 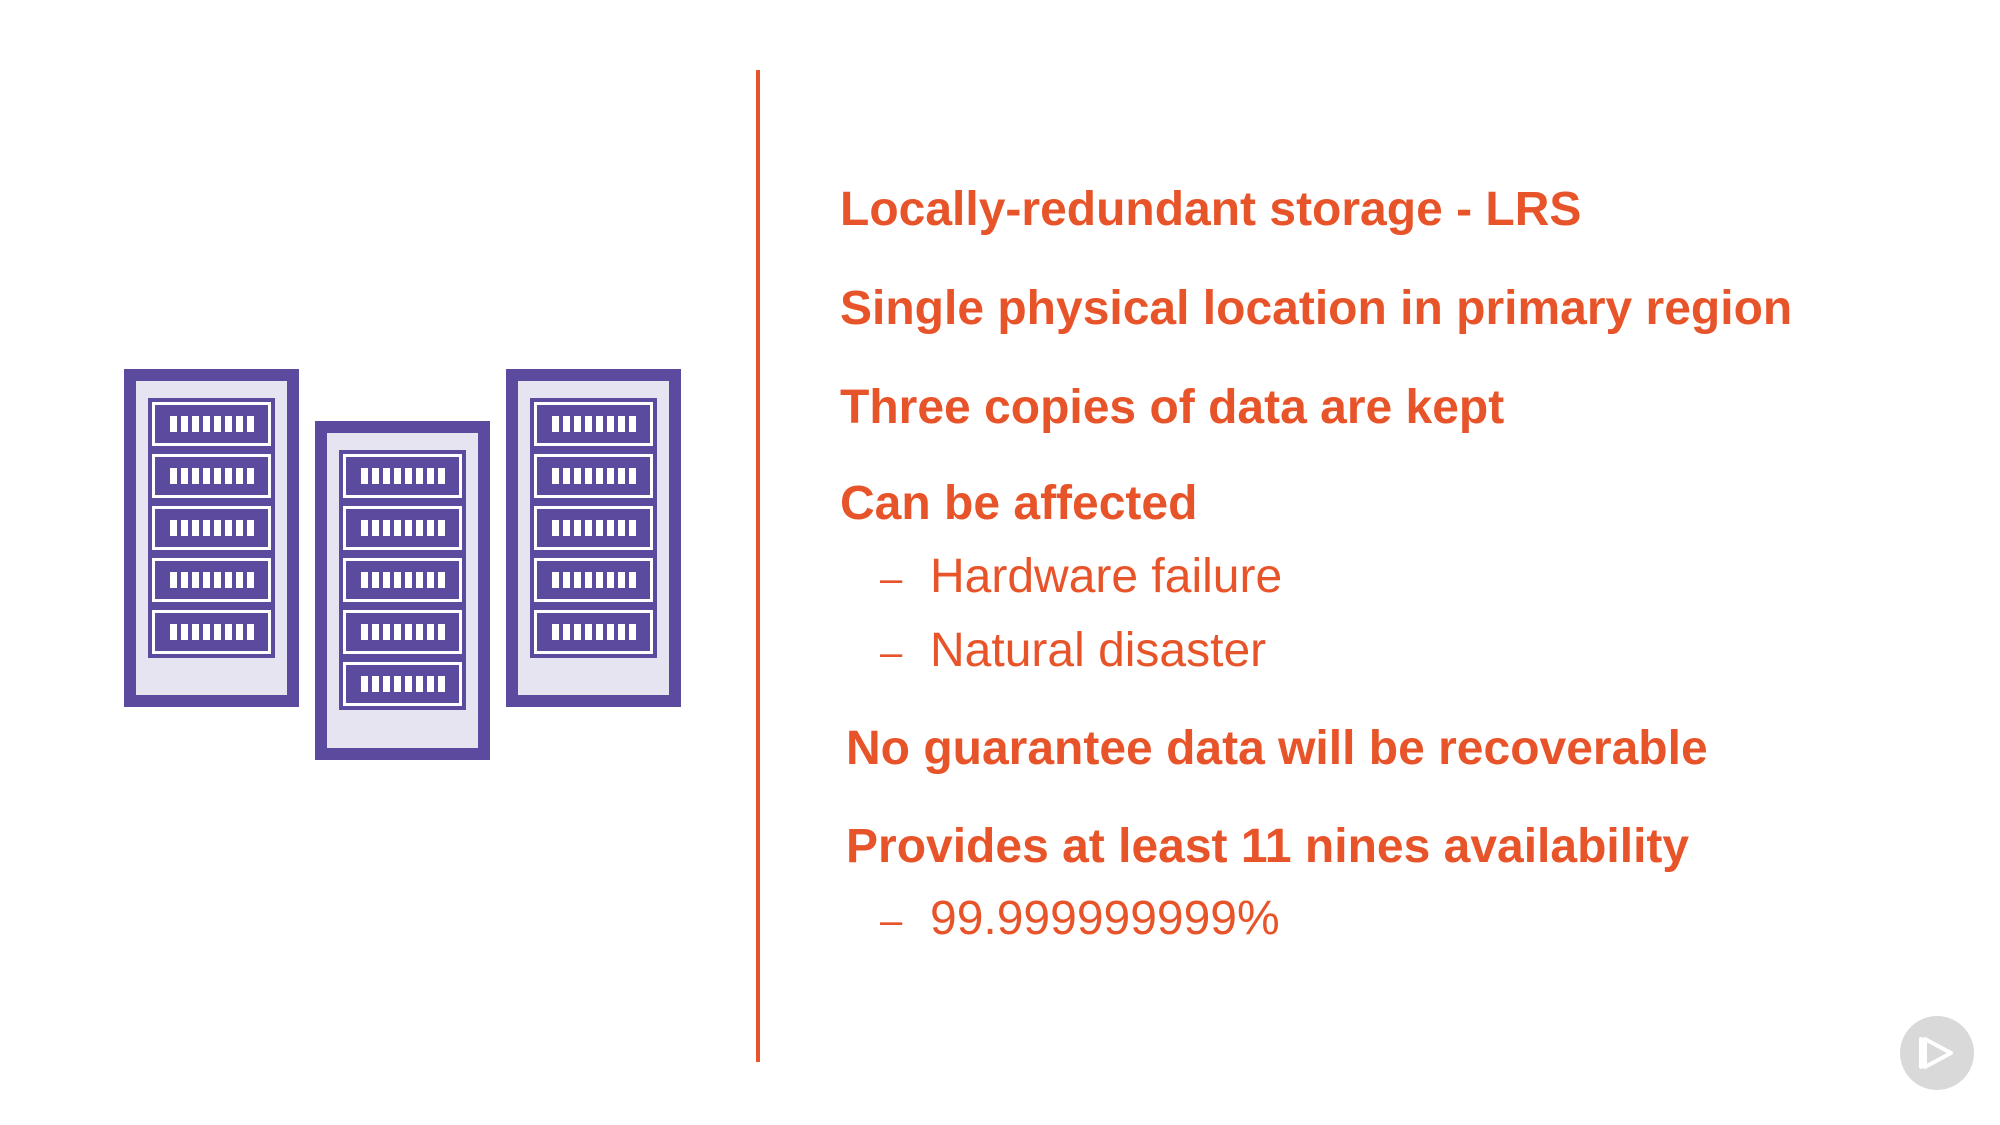 I want to click on bullet-three-copies: Three copies of data are kept, so click(x=1172, y=407).